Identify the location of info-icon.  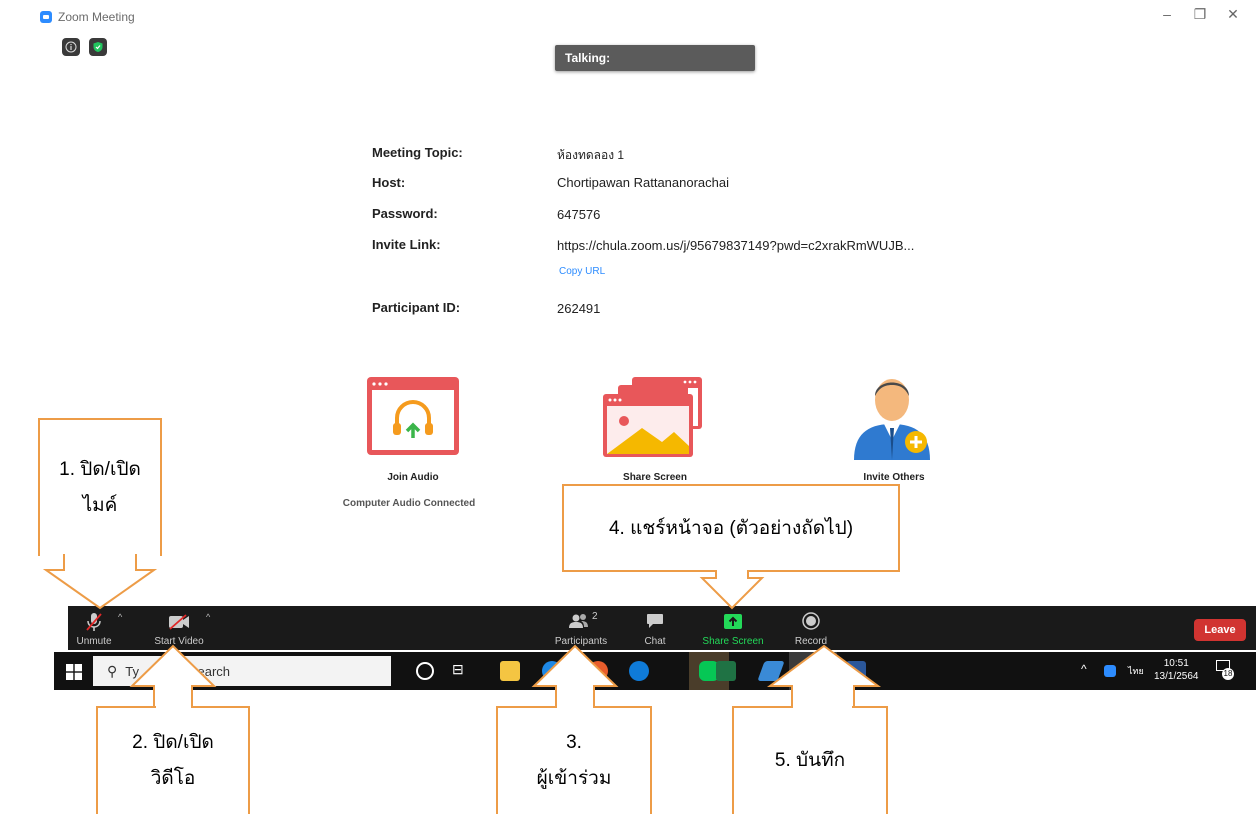
(71, 47).